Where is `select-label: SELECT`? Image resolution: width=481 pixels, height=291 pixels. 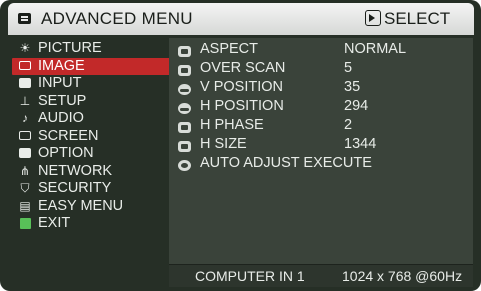 select-label: SELECT is located at coordinates (417, 18).